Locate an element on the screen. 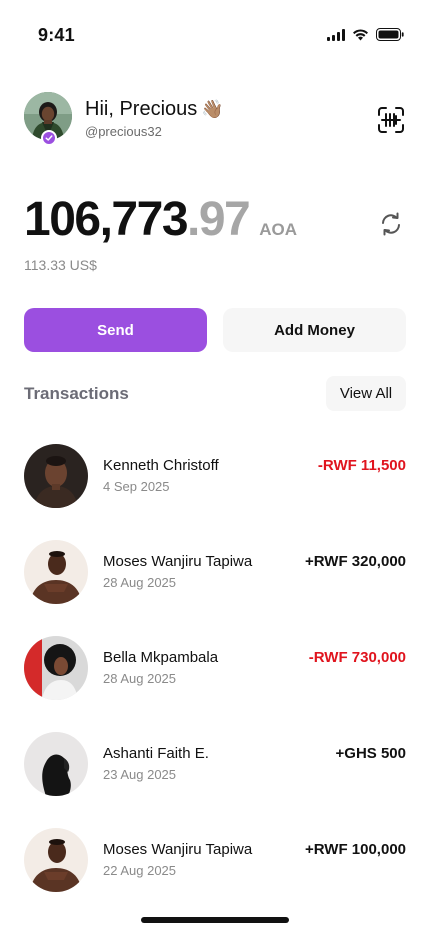  send-button: Send is located at coordinates (115, 330).